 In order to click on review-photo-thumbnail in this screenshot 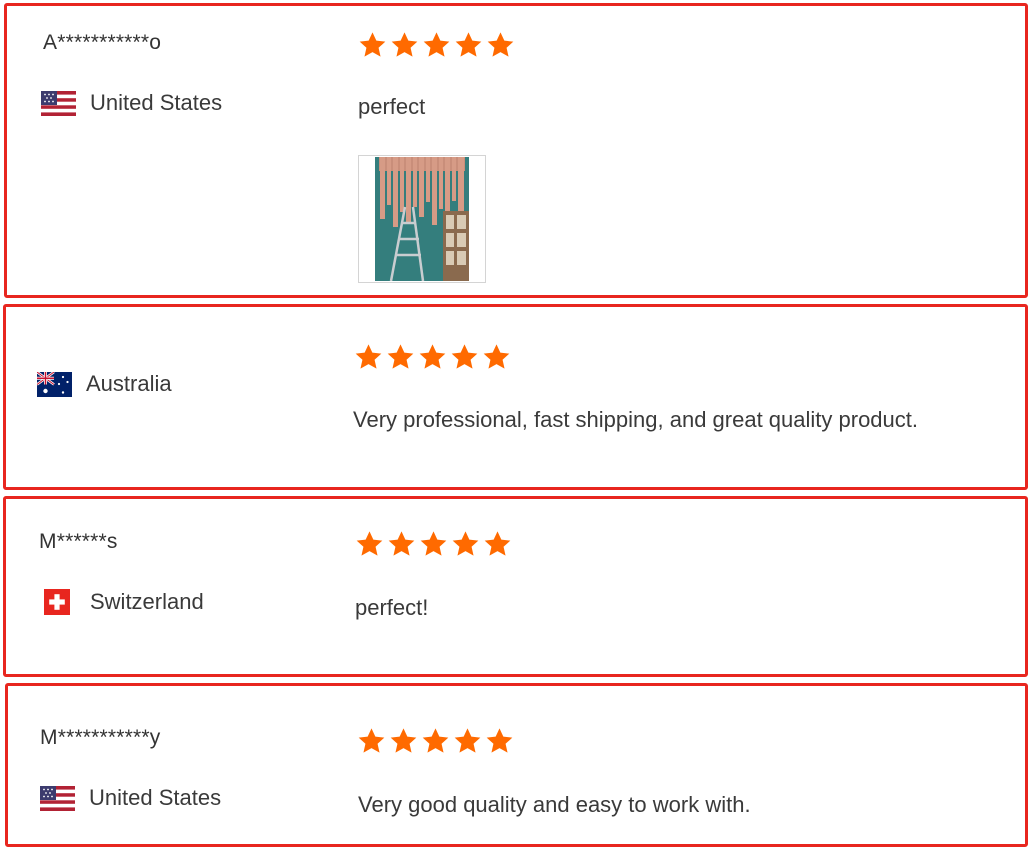, I will do `click(422, 219)`.